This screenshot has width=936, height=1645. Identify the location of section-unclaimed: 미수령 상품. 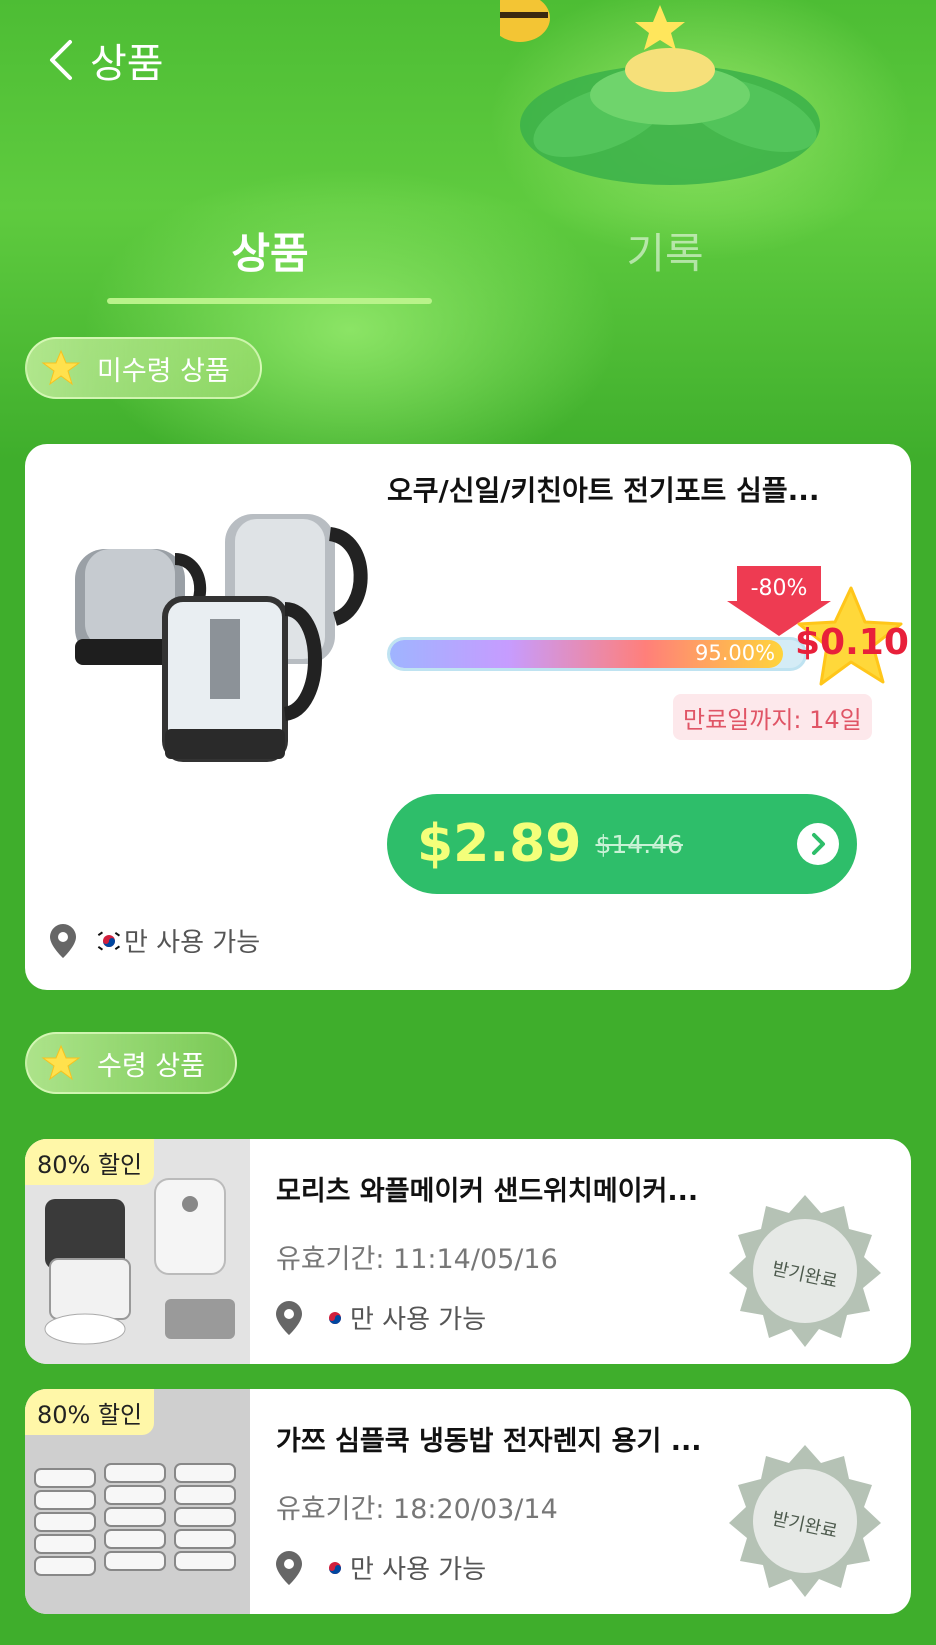
(143, 368).